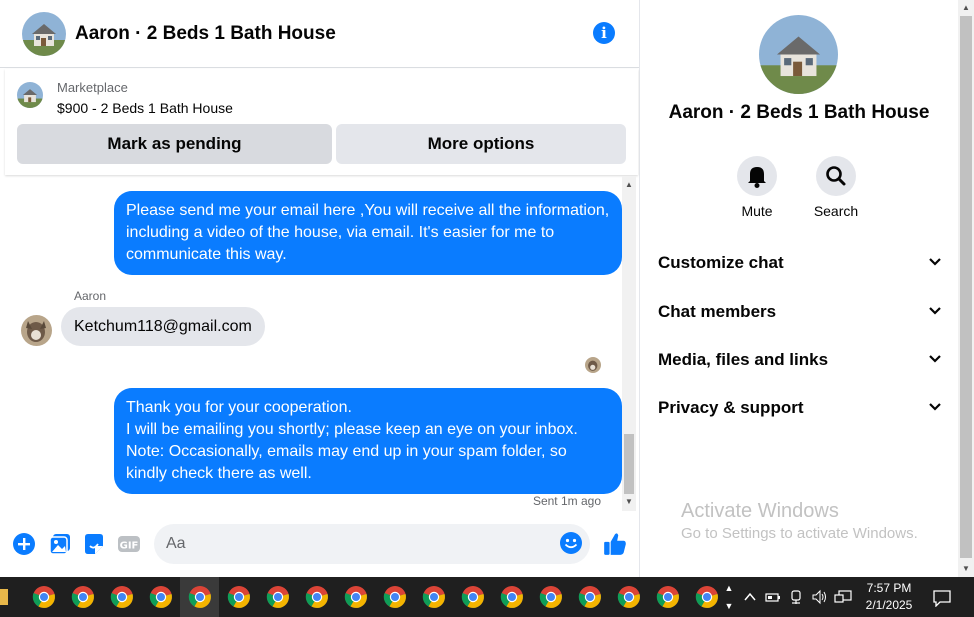  Describe the element at coordinates (4, 597) in the screenshot. I see `file-explorer-icon` at that location.